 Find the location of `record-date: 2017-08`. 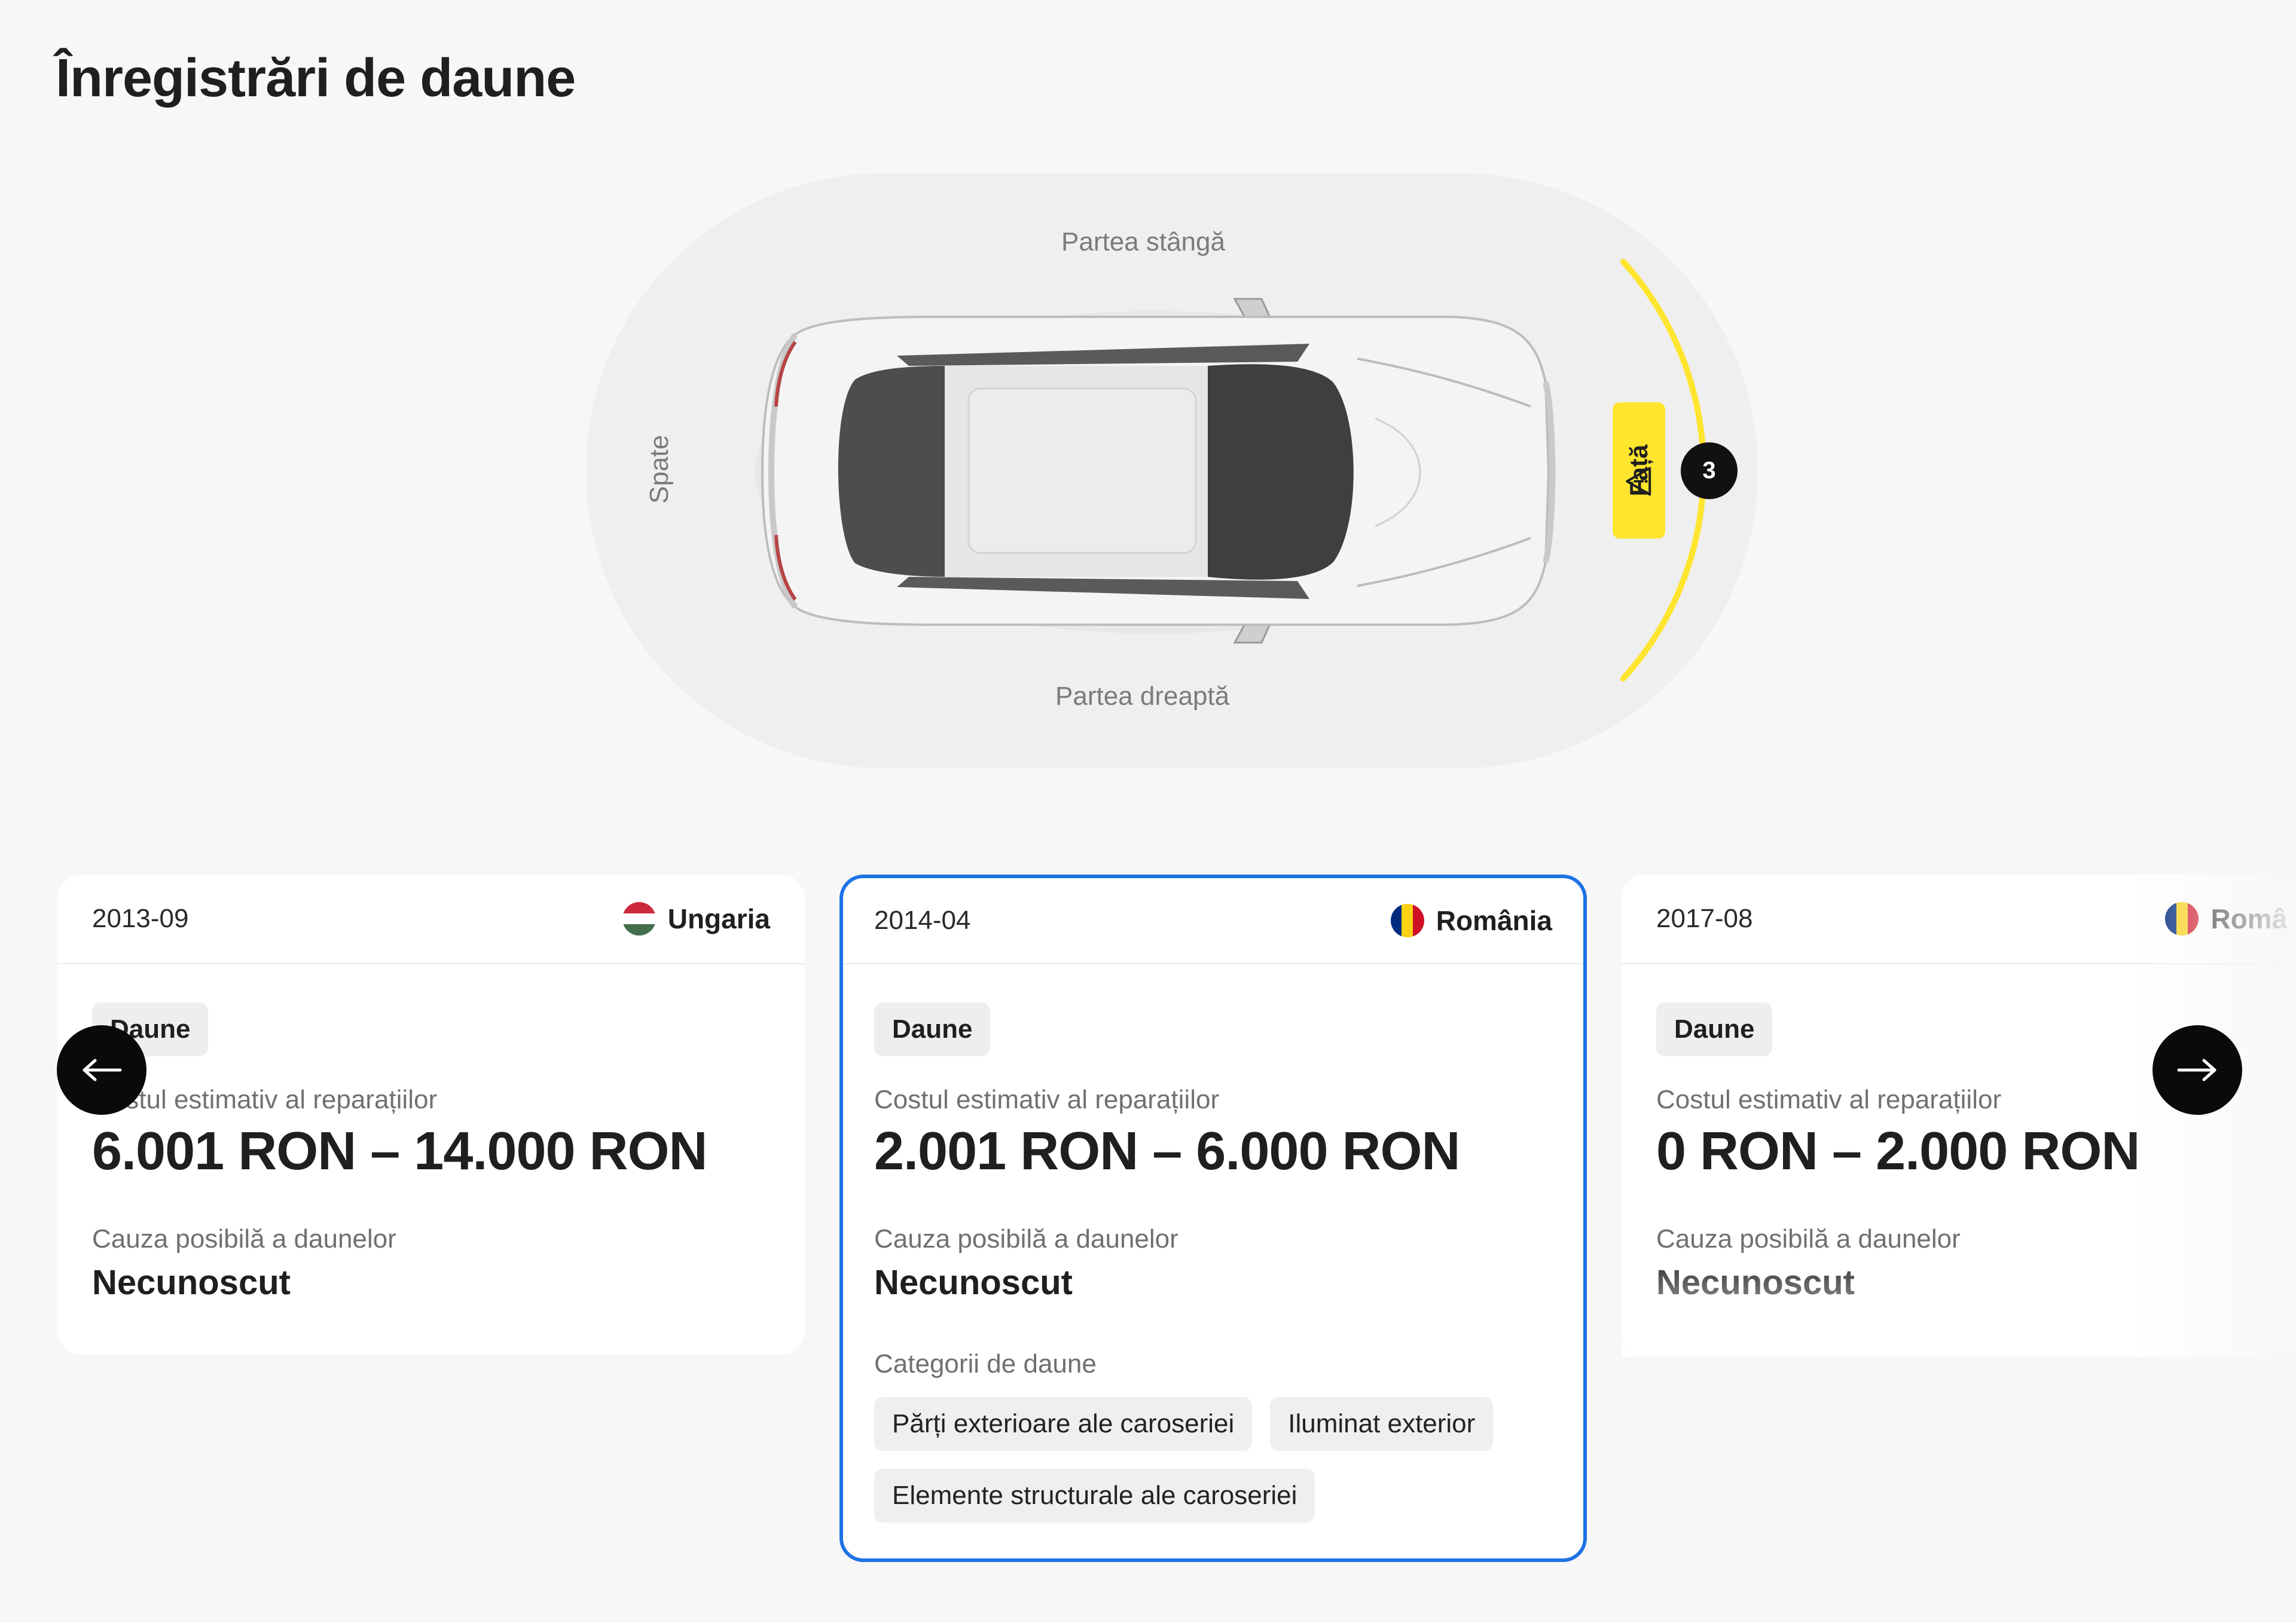

record-date: 2017-08 is located at coordinates (1704, 919).